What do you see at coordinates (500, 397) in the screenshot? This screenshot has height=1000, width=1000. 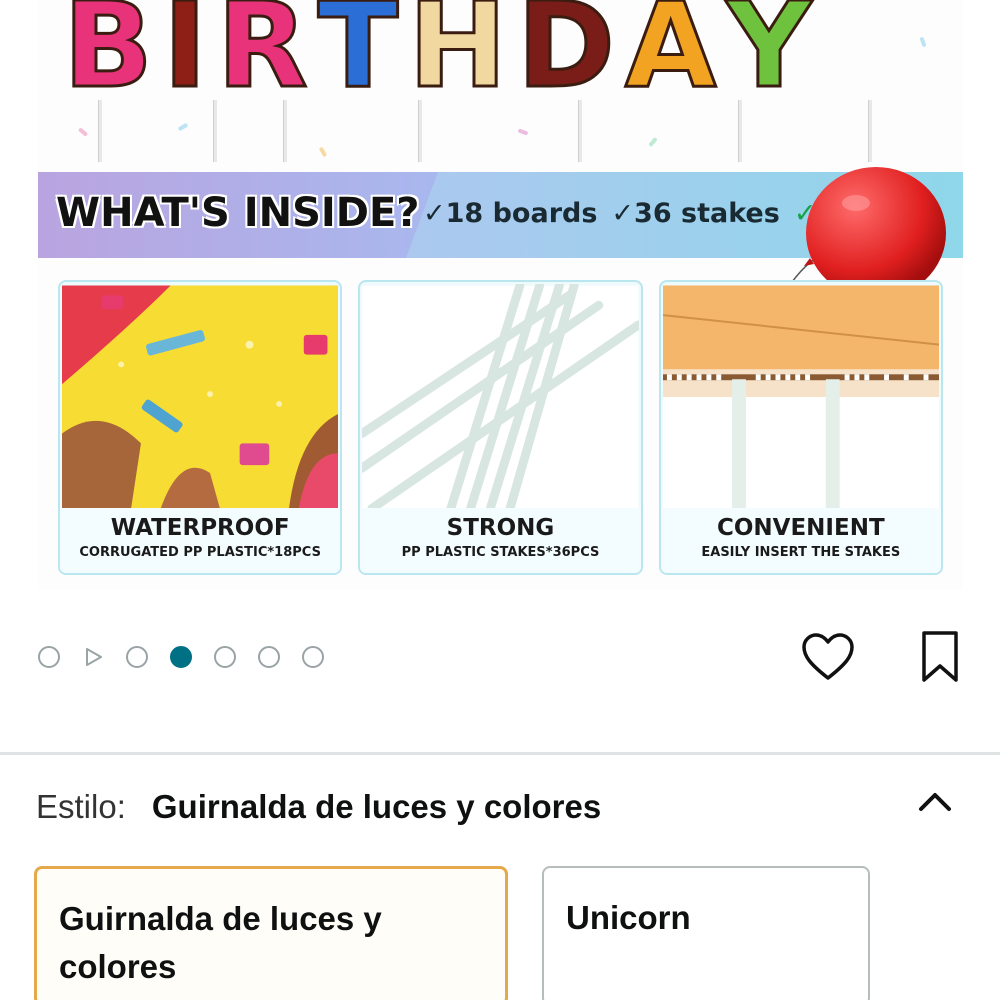 I see `strong-image` at bounding box center [500, 397].